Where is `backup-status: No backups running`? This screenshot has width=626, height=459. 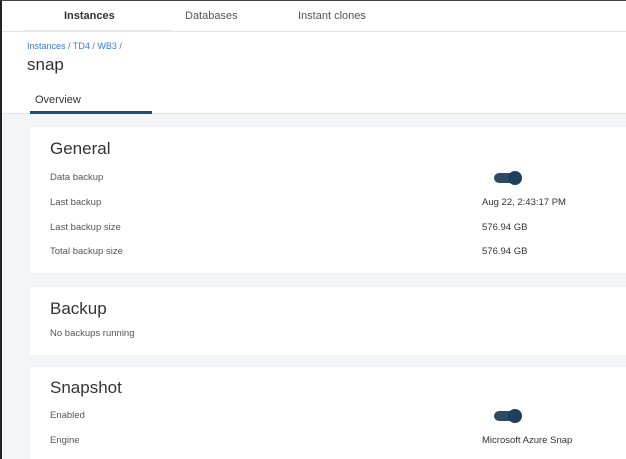
backup-status: No backups running is located at coordinates (92, 333).